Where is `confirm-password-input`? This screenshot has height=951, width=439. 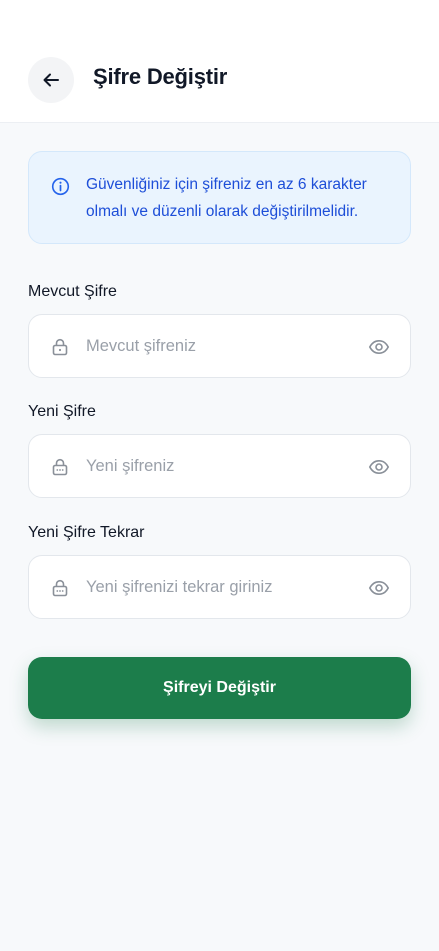
confirm-password-input is located at coordinates (221, 587).